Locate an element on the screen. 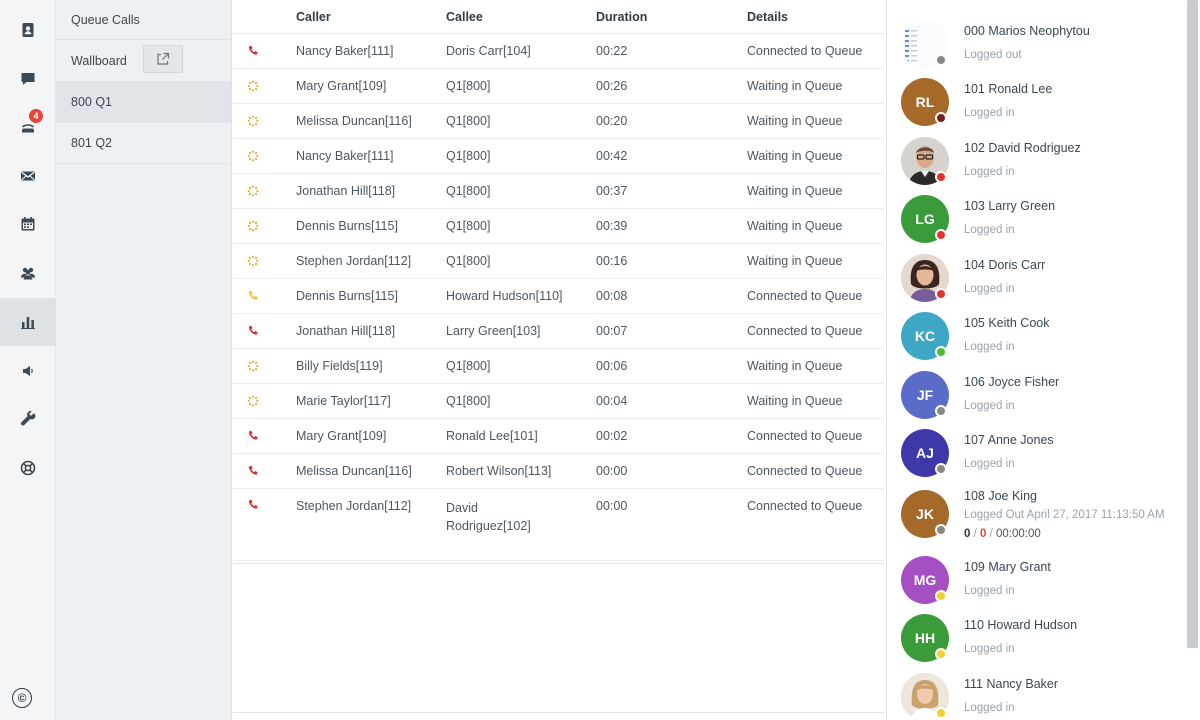 The height and width of the screenshot is (720, 1200). agent-item: KC 105 Keith Cook Logged in is located at coordinates (1037, 341).